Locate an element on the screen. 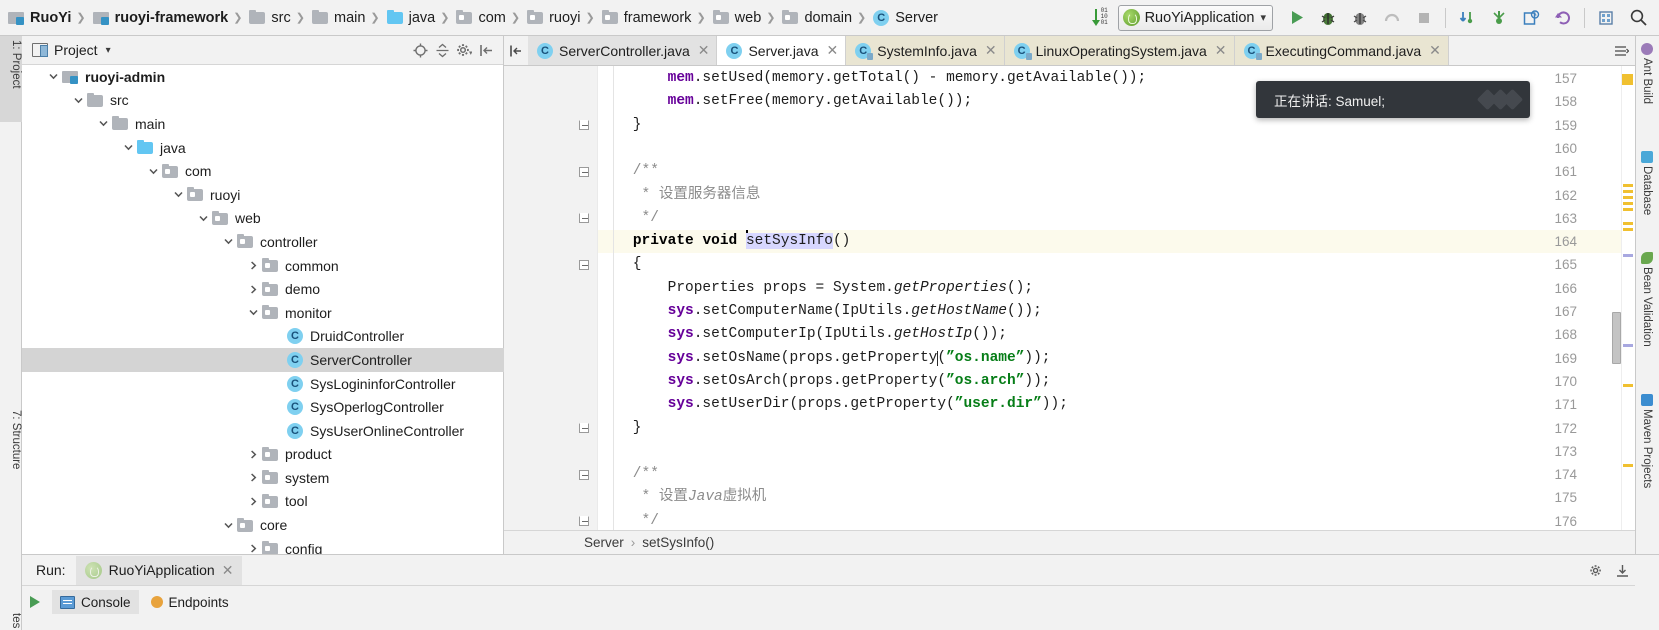 Image resolution: width=1659 pixels, height=630 pixels. breadcrumb-item-ruoyi: RuoYi is located at coordinates (38, 18).